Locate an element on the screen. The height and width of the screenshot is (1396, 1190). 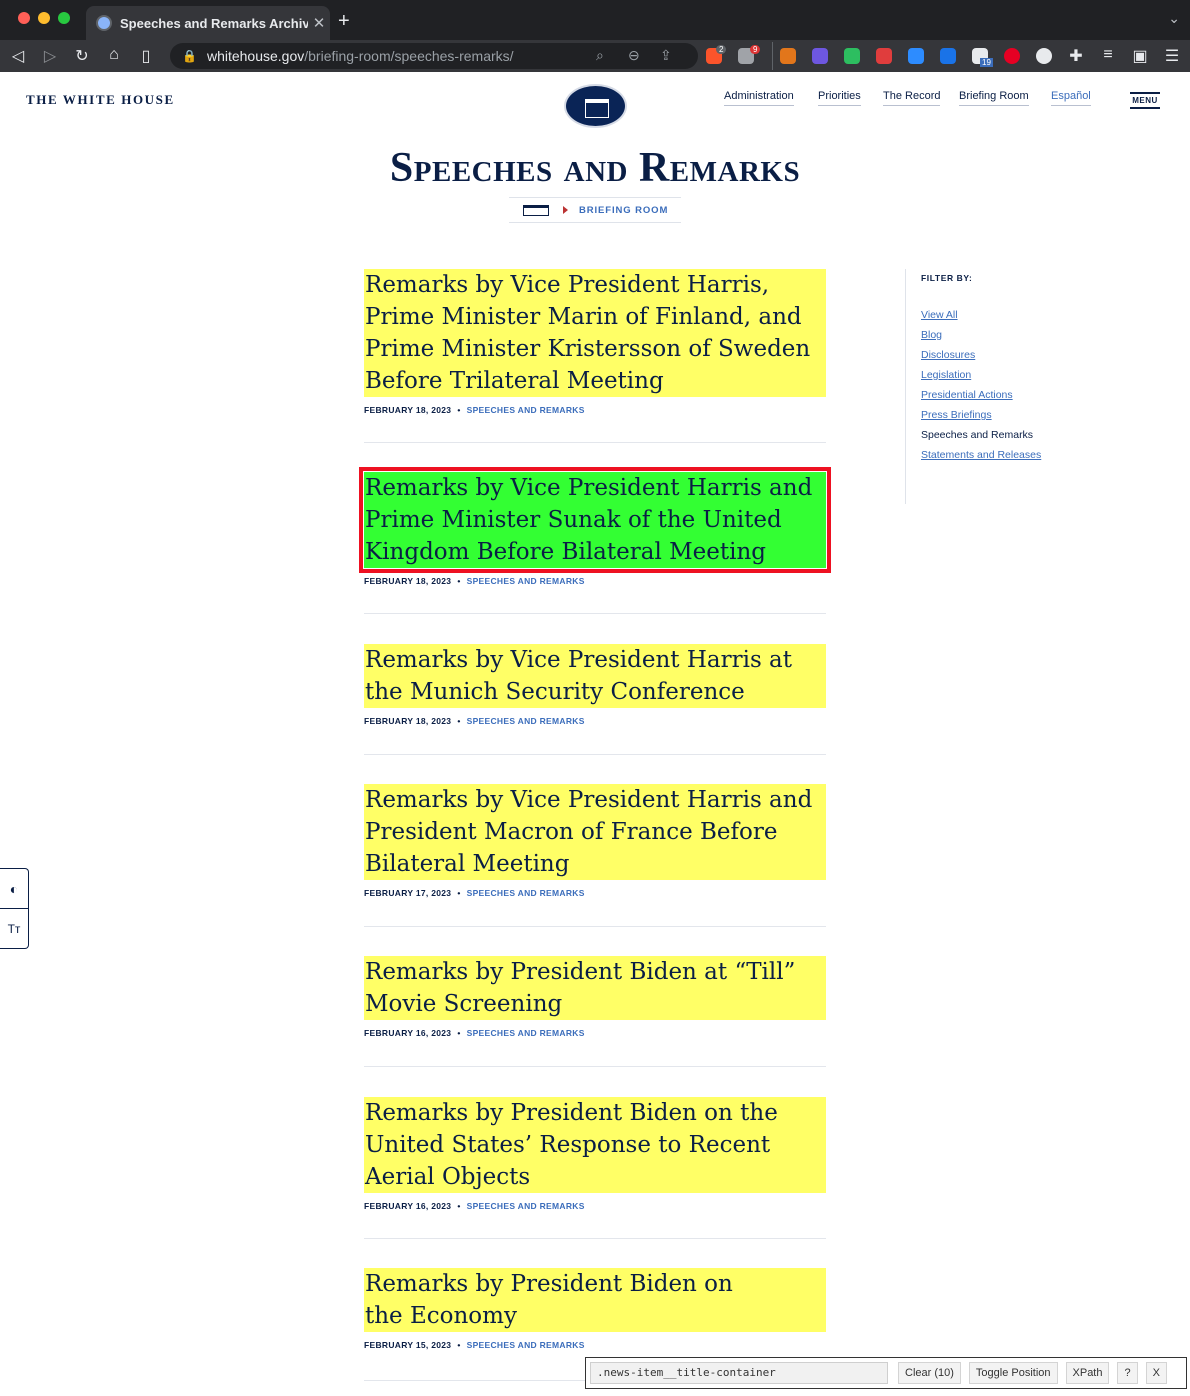
tab-search-icon: ⌄ is located at coordinates (1174, 18).